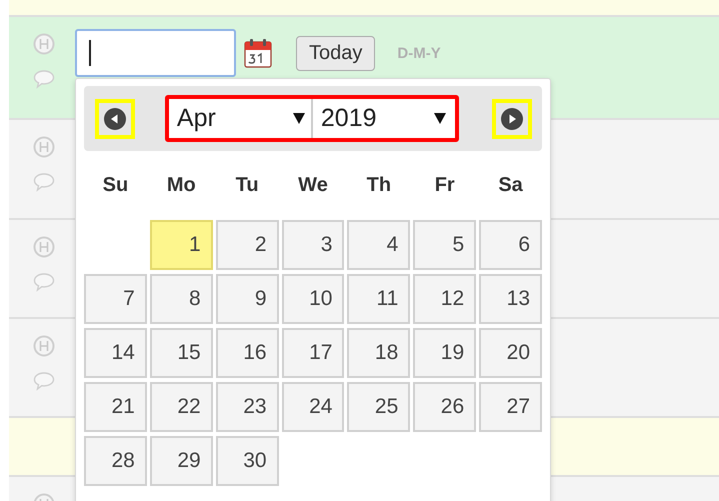 The image size is (719, 501). What do you see at coordinates (181, 461) in the screenshot?
I see `day-cell: 29` at bounding box center [181, 461].